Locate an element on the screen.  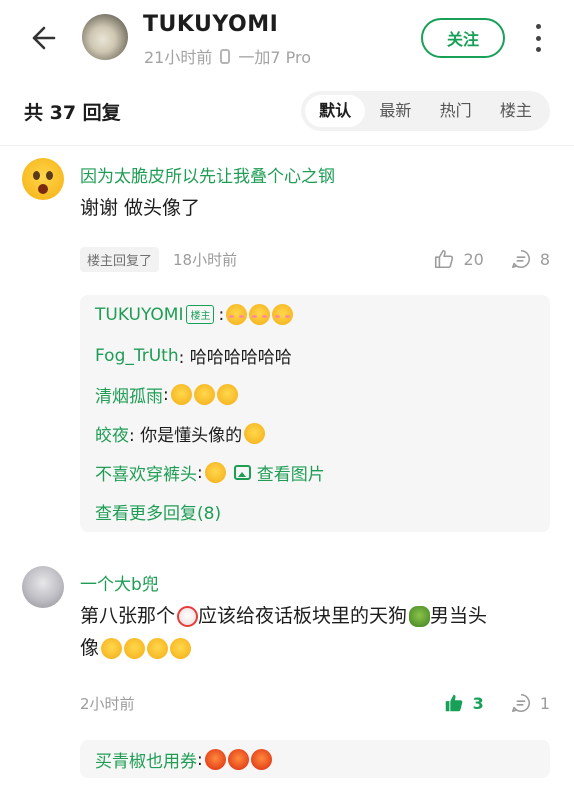
reply-count: 8 is located at coordinates (544, 259).